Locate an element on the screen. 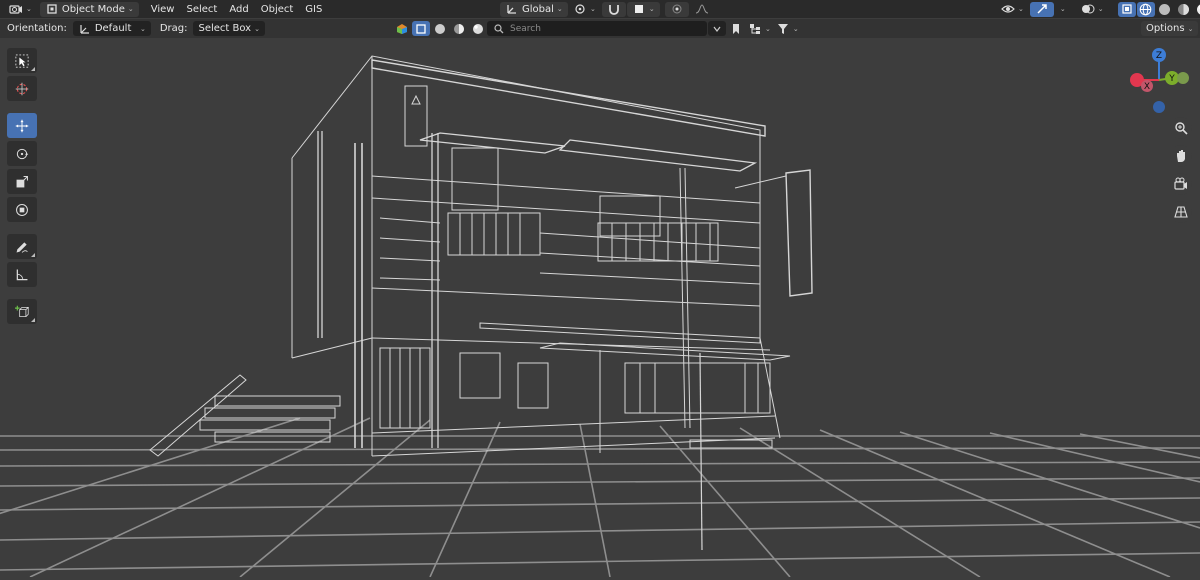  pivot-point-button: ⌄ is located at coordinates (584, 9).